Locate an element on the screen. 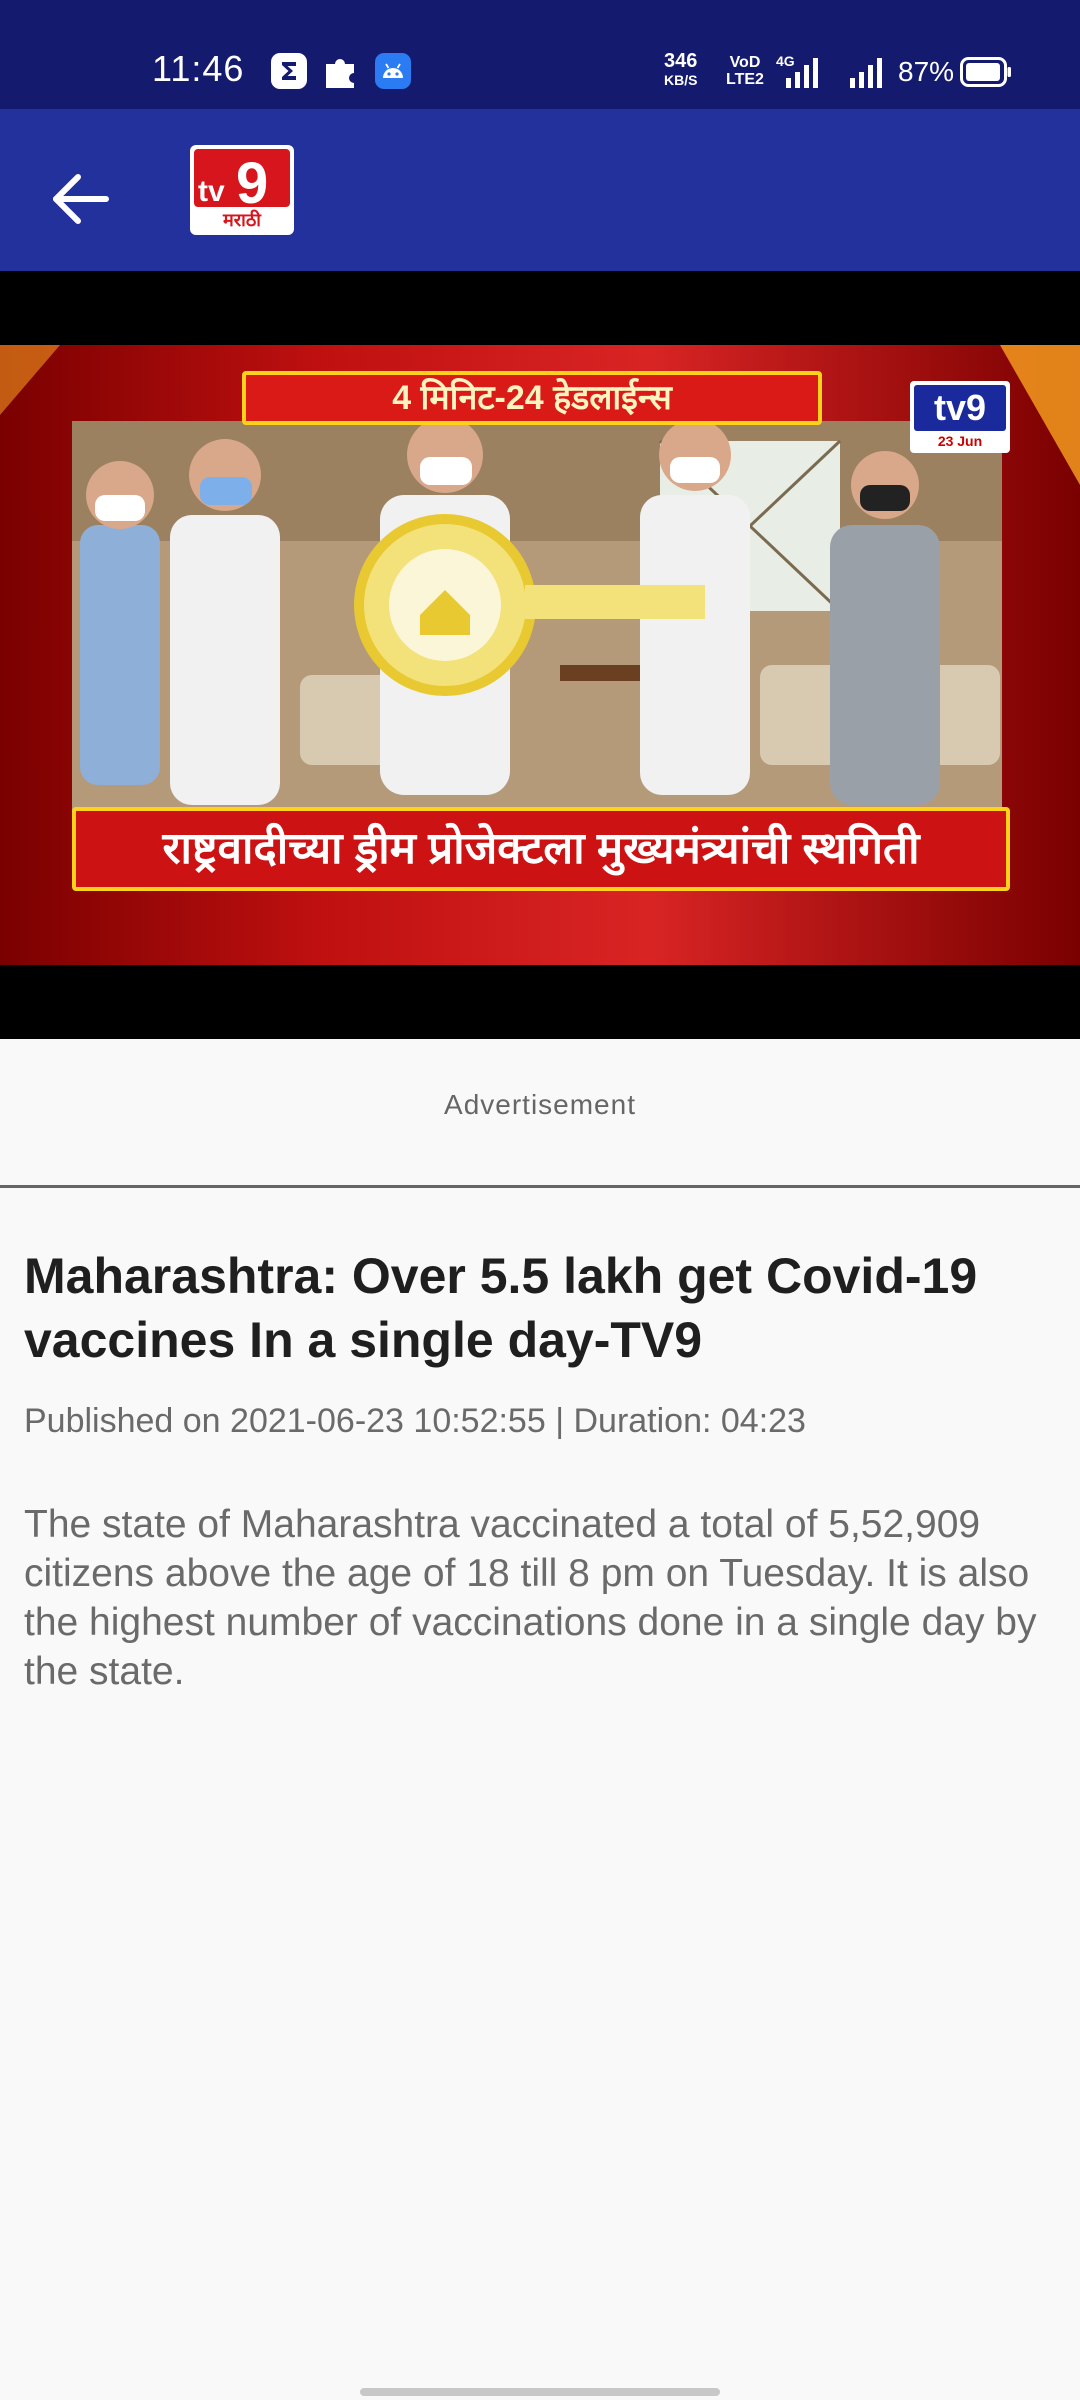 The image size is (1080, 2400). tv9-marathi-logo: tv 9 मराठी is located at coordinates (242, 190).